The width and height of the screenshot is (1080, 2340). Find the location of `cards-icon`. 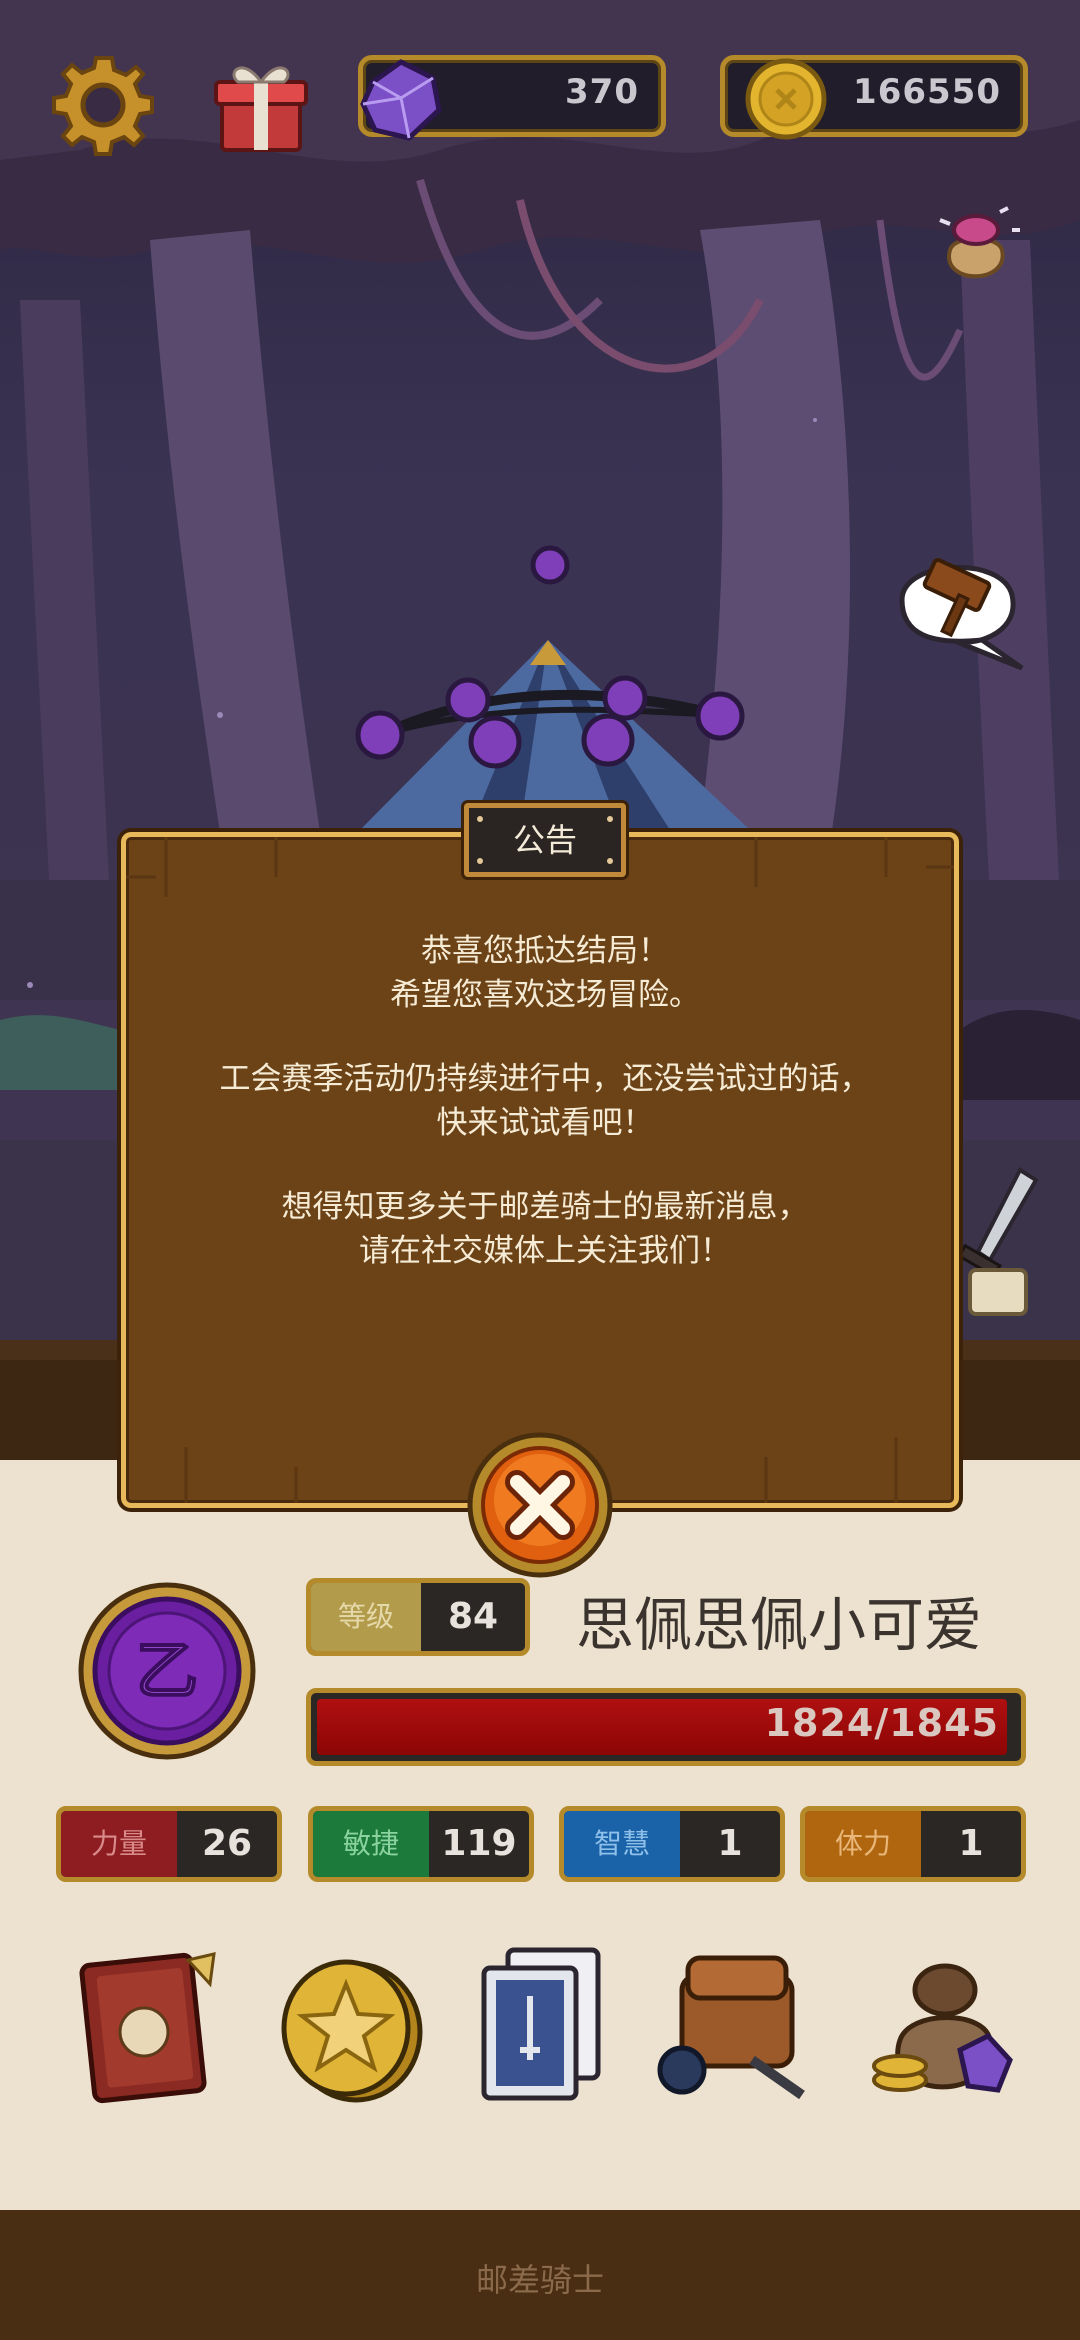

cards-icon is located at coordinates (543, 2025).